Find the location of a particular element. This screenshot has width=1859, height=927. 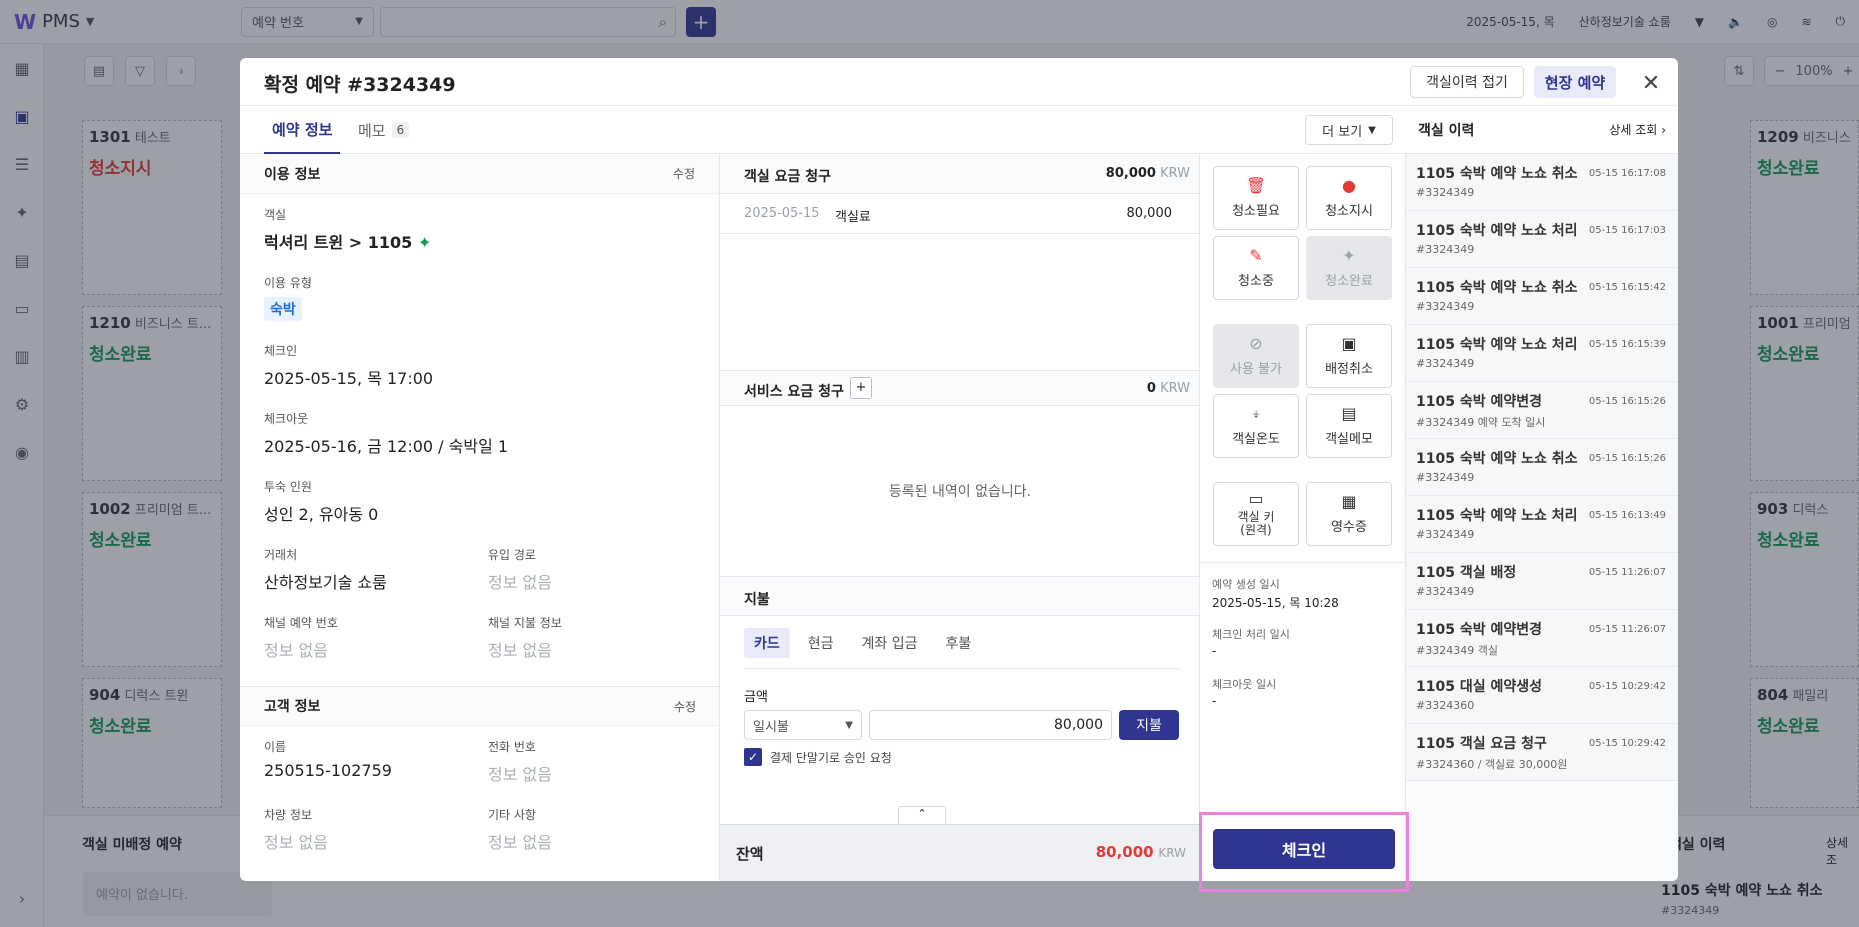

cleaning-in-progress-button: ✎ 청소중 is located at coordinates (1256, 268).